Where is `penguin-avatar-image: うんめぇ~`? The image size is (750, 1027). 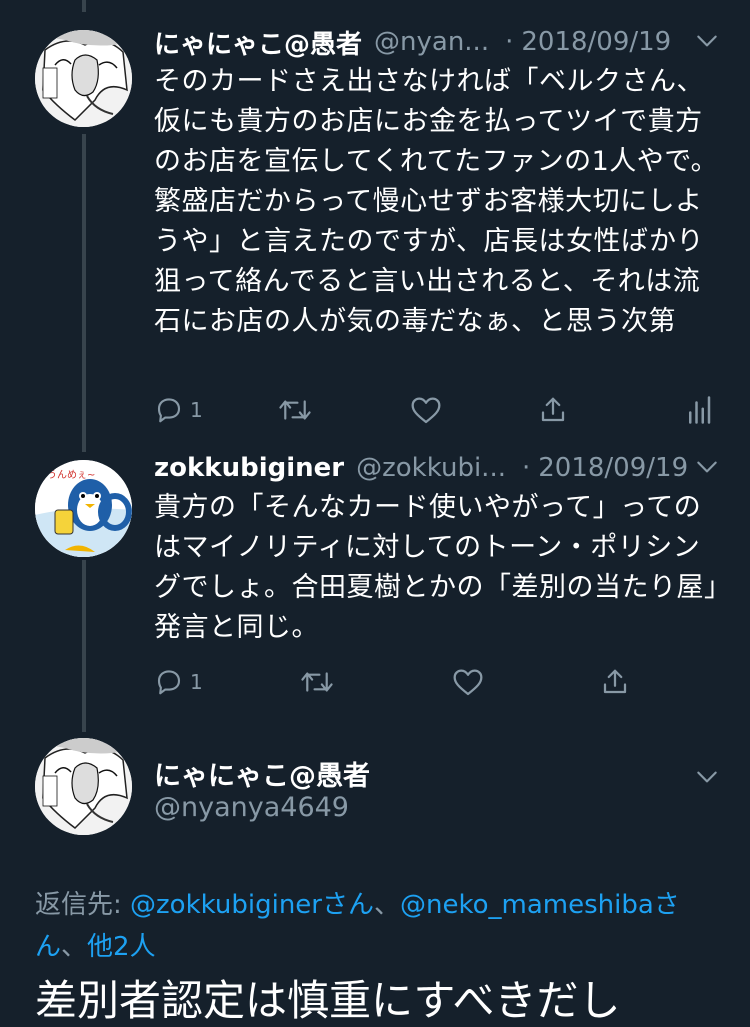
penguin-avatar-image: うんめぇ~ is located at coordinates (83, 508).